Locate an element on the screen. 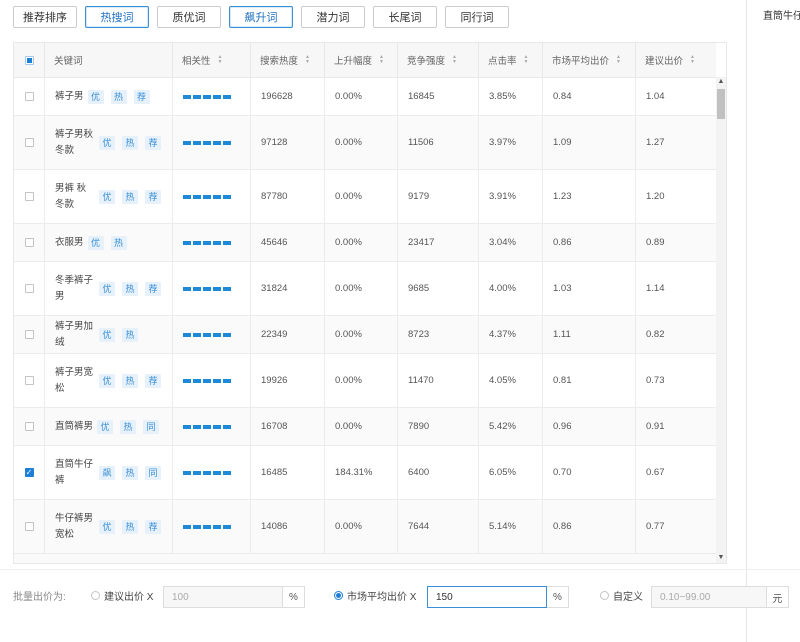 This screenshot has height=642, width=800. suggested-bid-cell: 1.04 is located at coordinates (675, 96).